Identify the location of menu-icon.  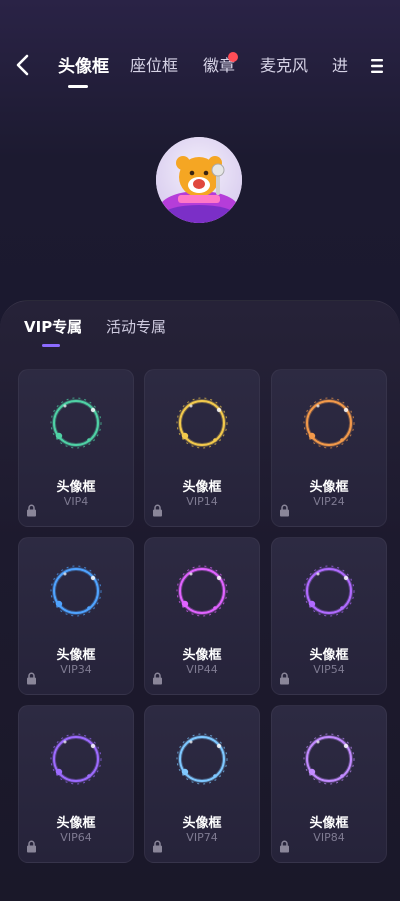
(377, 66).